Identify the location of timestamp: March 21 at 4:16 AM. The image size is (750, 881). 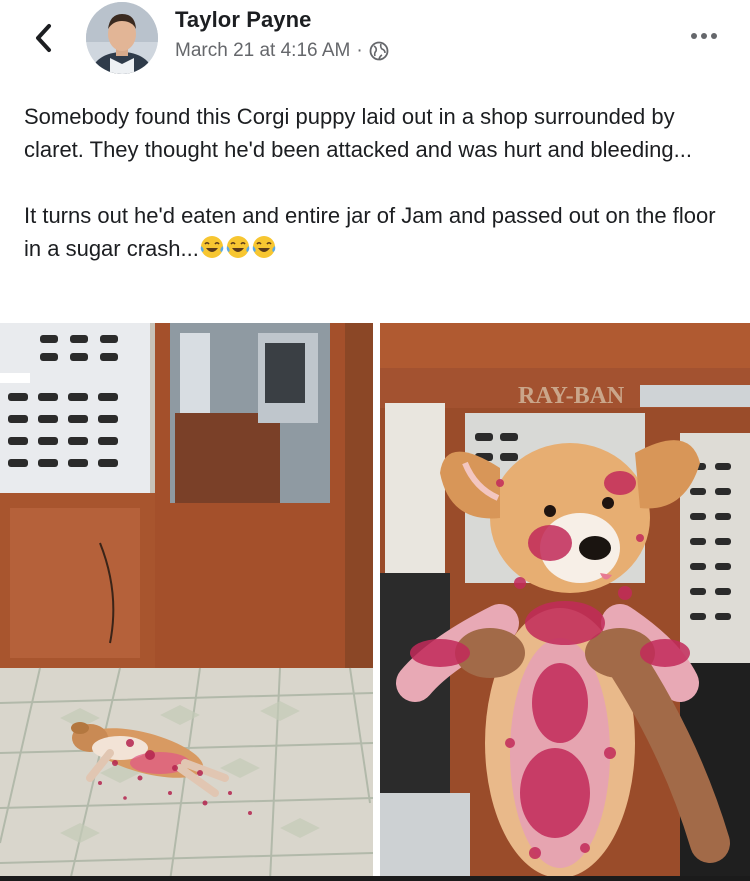
(262, 51).